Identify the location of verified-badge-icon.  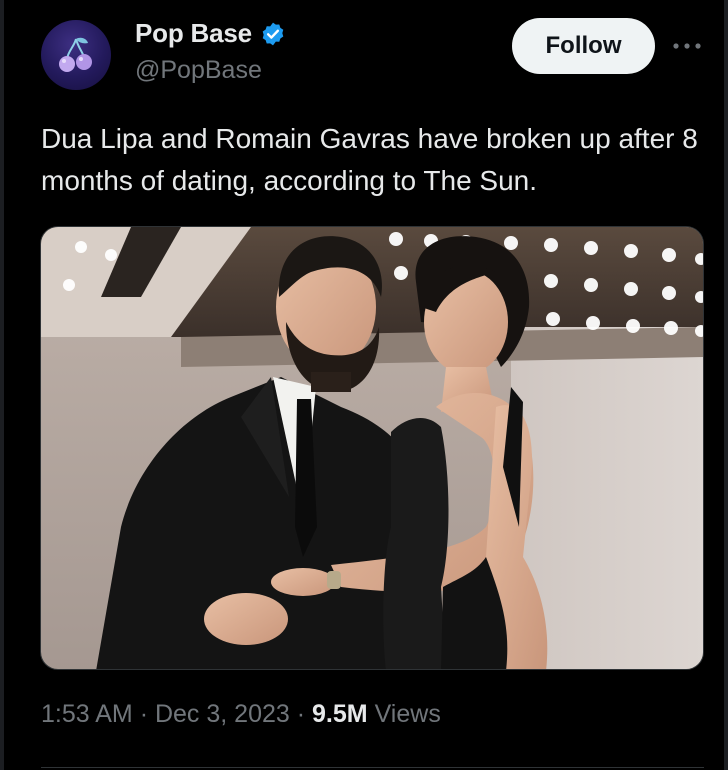
(273, 33).